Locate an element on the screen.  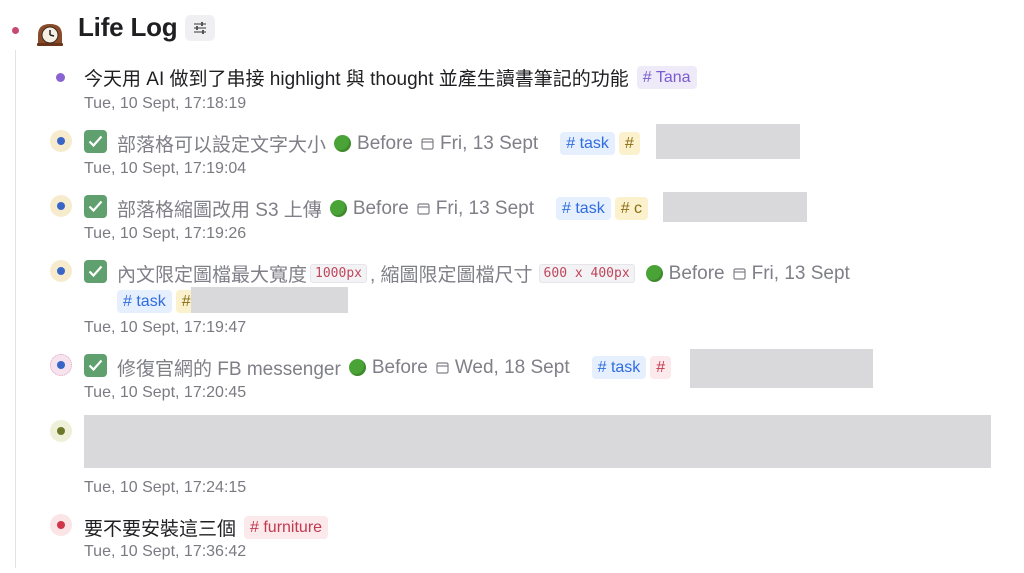
page-title: Life Log is located at coordinates (128, 27).